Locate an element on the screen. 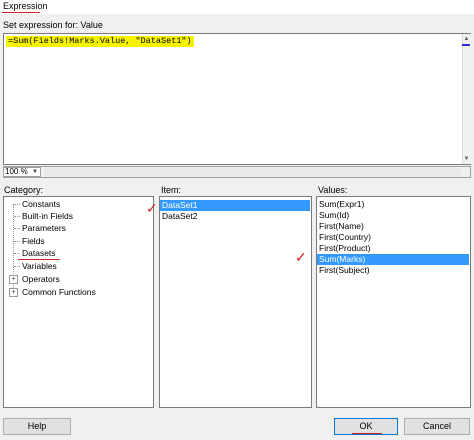  cancel-button: Cancel is located at coordinates (437, 426).